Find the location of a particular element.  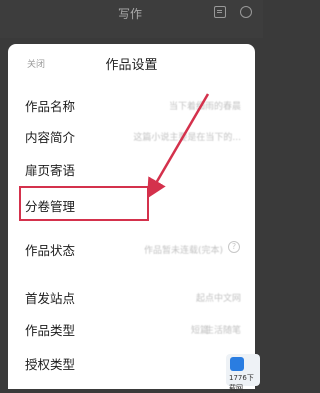

watermark-logo-icon is located at coordinates (237, 364).